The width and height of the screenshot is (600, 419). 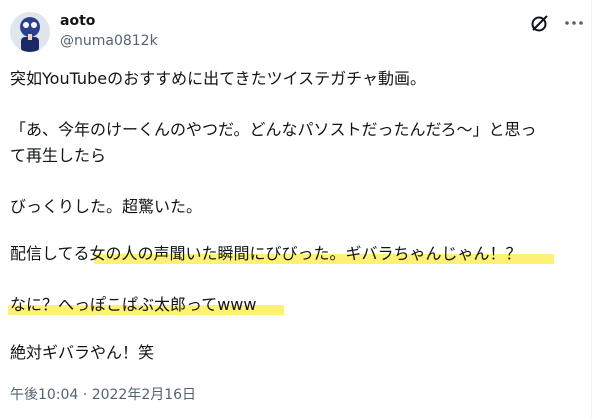 What do you see at coordinates (540, 23) in the screenshot?
I see `grok-icon` at bounding box center [540, 23].